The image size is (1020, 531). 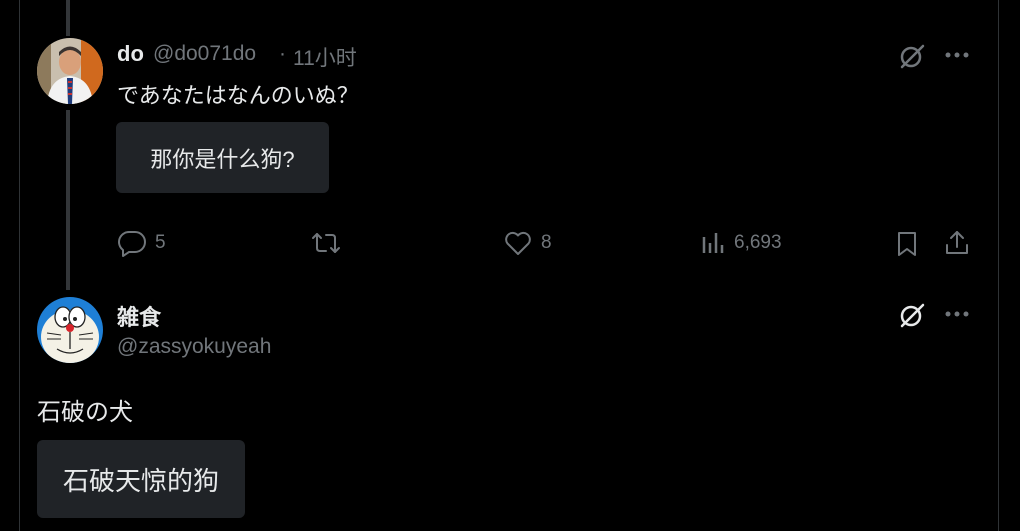 What do you see at coordinates (68, 200) in the screenshot?
I see `thread-line` at bounding box center [68, 200].